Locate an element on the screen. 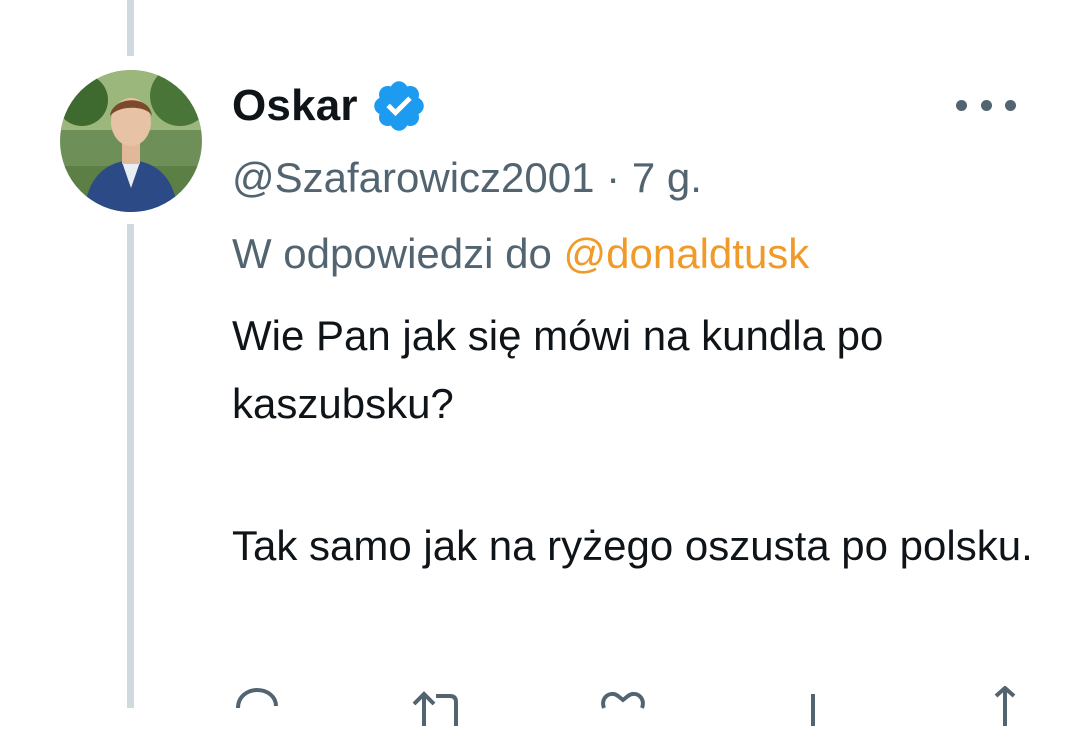 The width and height of the screenshot is (1080, 731). heart-icon is located at coordinates (623, 706).